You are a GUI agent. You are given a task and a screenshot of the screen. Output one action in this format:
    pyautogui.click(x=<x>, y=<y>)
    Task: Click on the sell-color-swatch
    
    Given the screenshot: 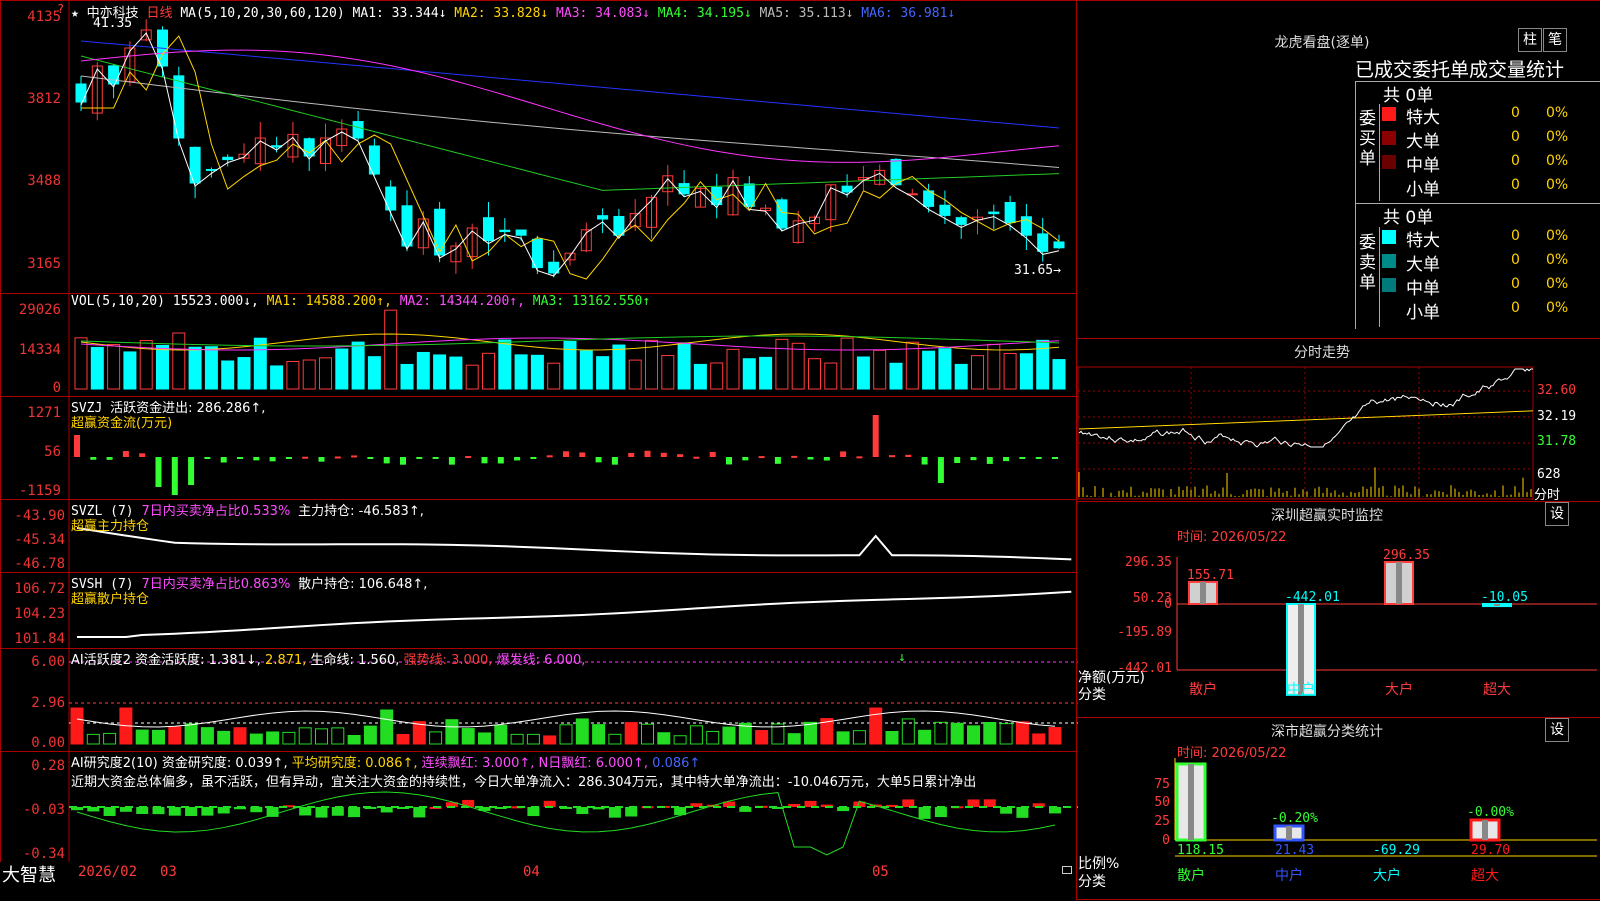 What is the action you would take?
    pyautogui.click(x=1389, y=261)
    